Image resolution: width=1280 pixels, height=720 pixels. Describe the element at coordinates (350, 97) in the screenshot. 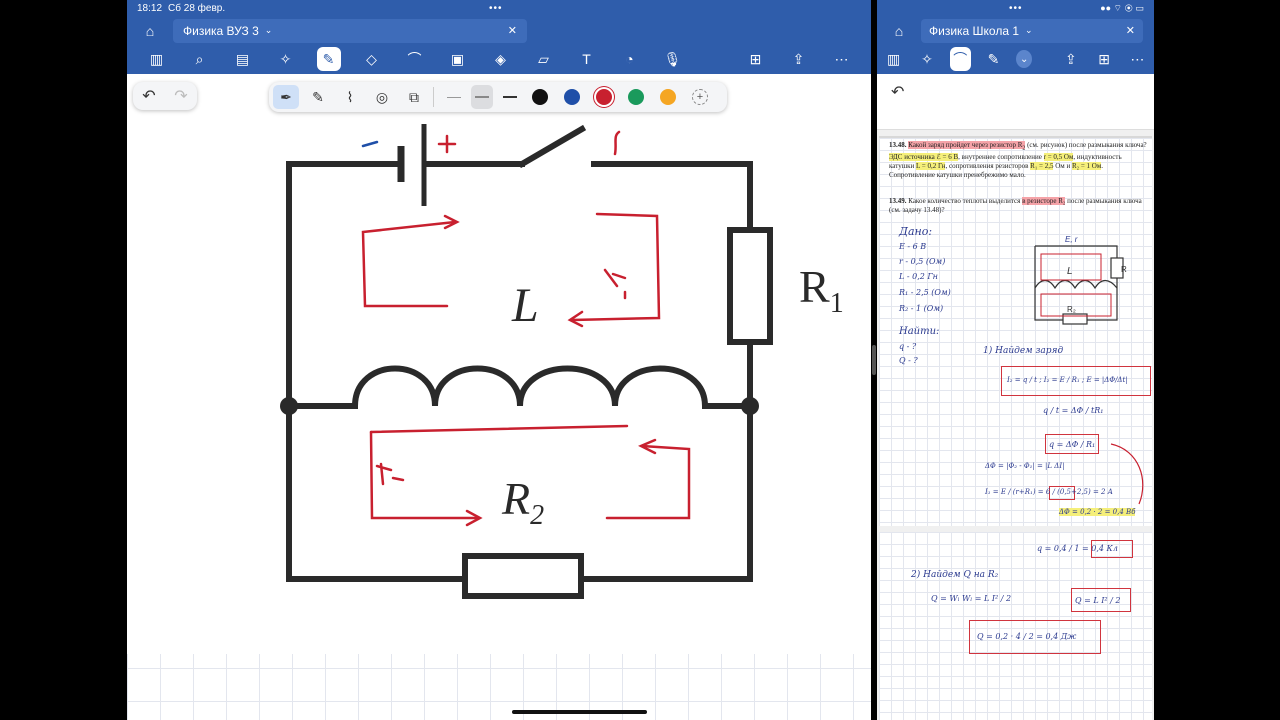

I see `brush-pen-icon: ⌇` at that location.